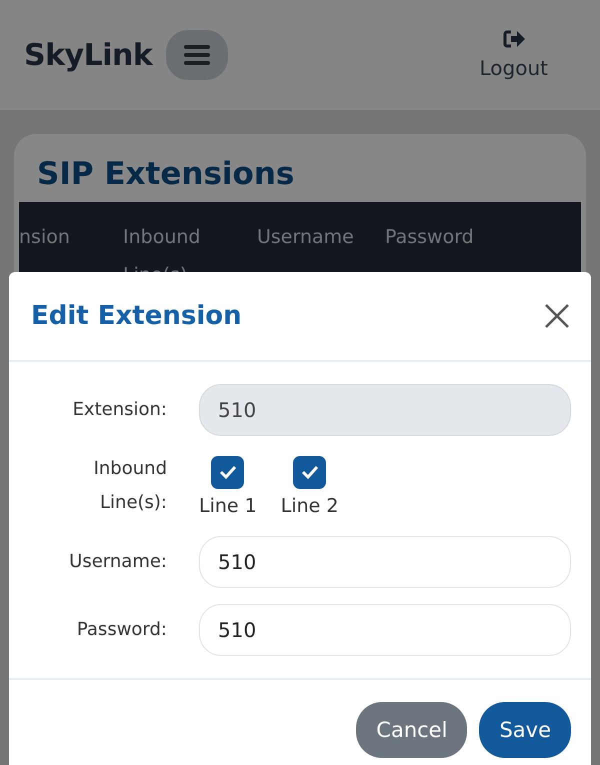 This screenshot has width=600, height=765. What do you see at coordinates (120, 410) in the screenshot?
I see `field-label: Extension:` at bounding box center [120, 410].